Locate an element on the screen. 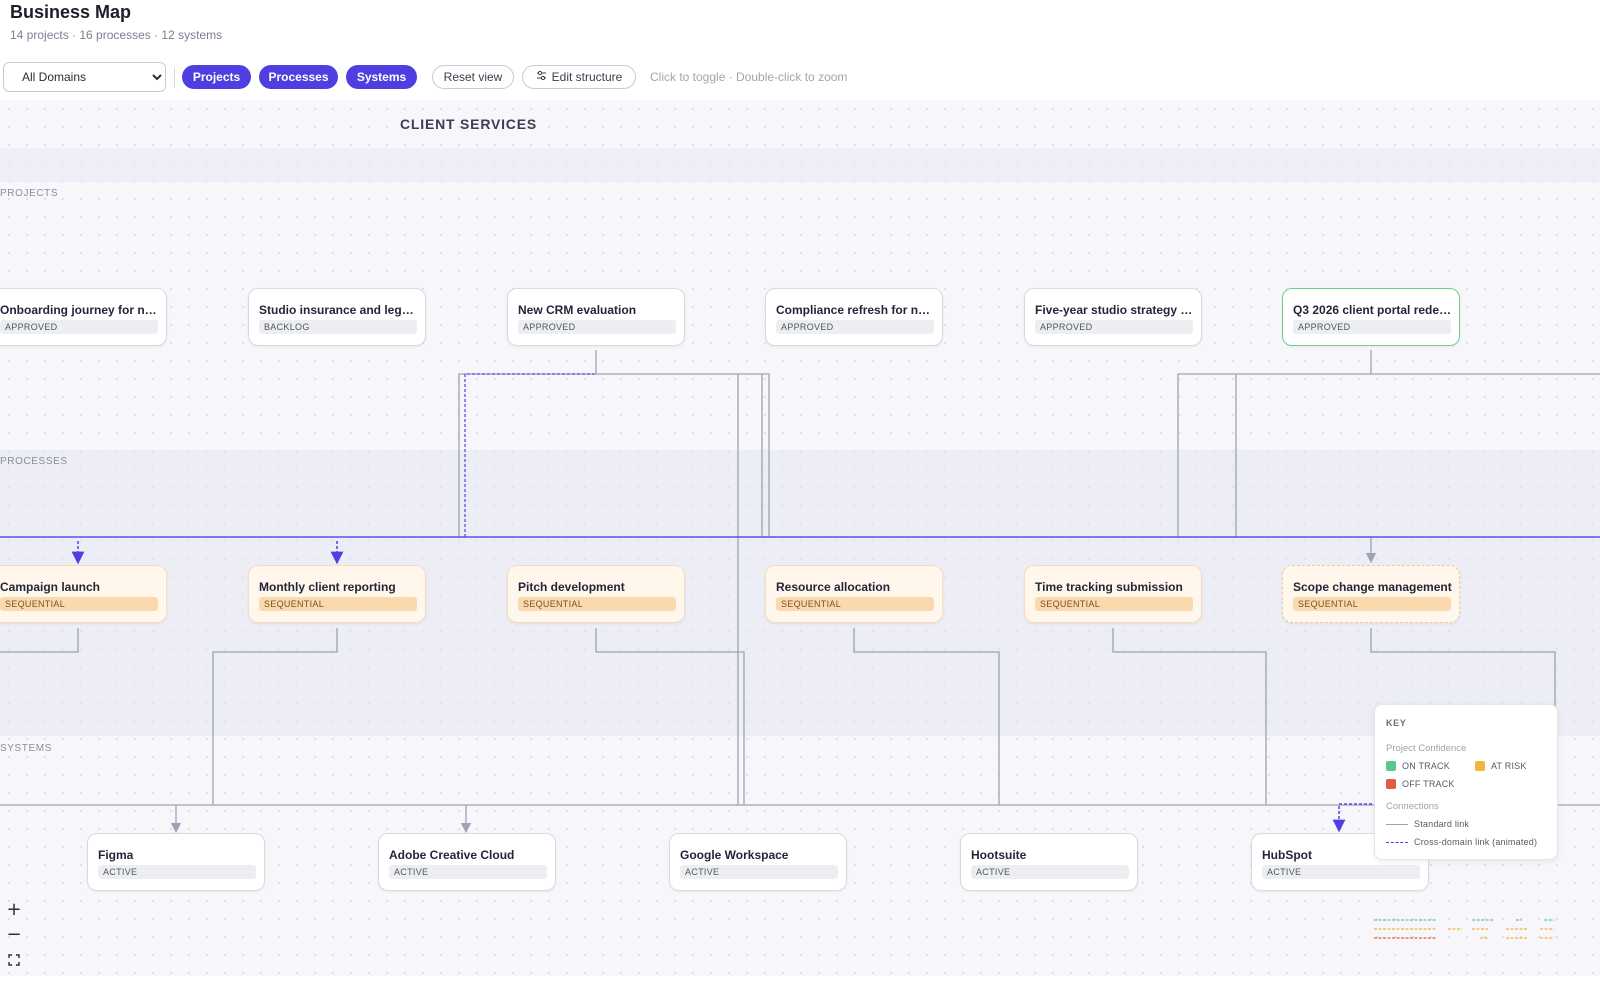  legend-standard-link: Standard link is located at coordinates (1427, 824).